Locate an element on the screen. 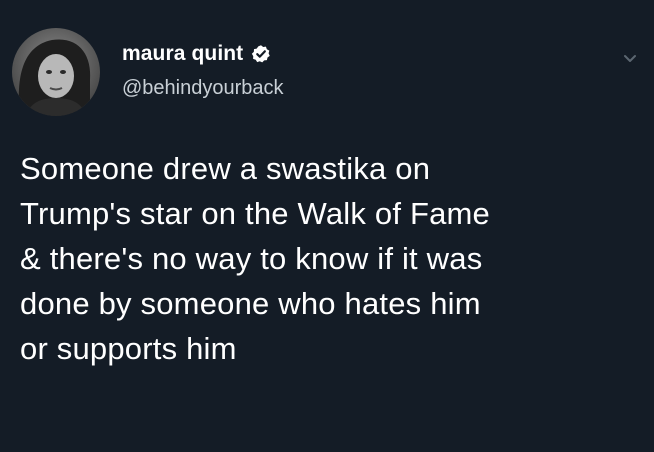 This screenshot has height=452, width=654. handle: @behindyourback is located at coordinates (203, 88).